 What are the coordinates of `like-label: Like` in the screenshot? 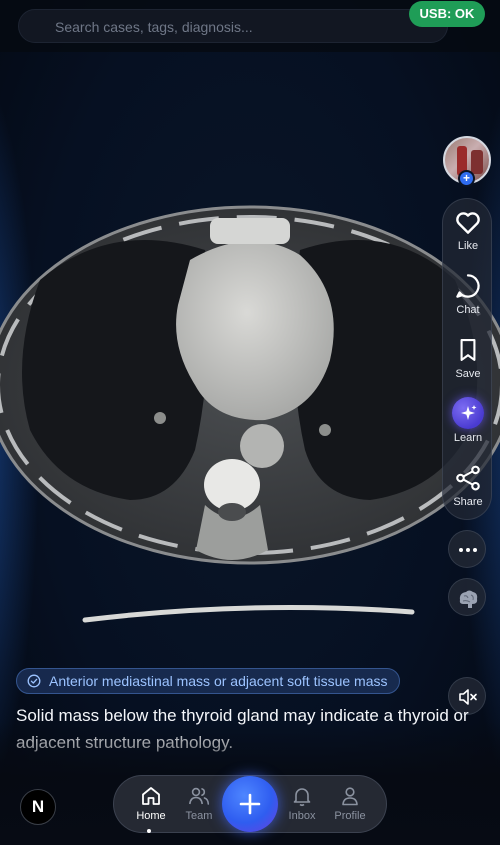 It's located at (468, 246).